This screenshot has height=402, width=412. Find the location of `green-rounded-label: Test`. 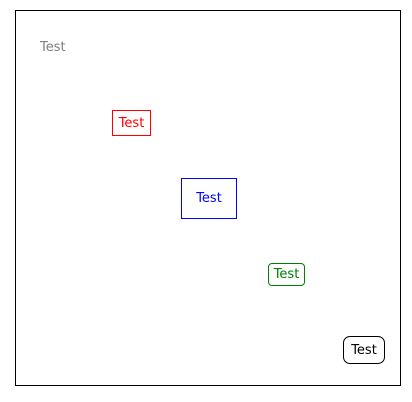

green-rounded-label: Test is located at coordinates (286, 274).